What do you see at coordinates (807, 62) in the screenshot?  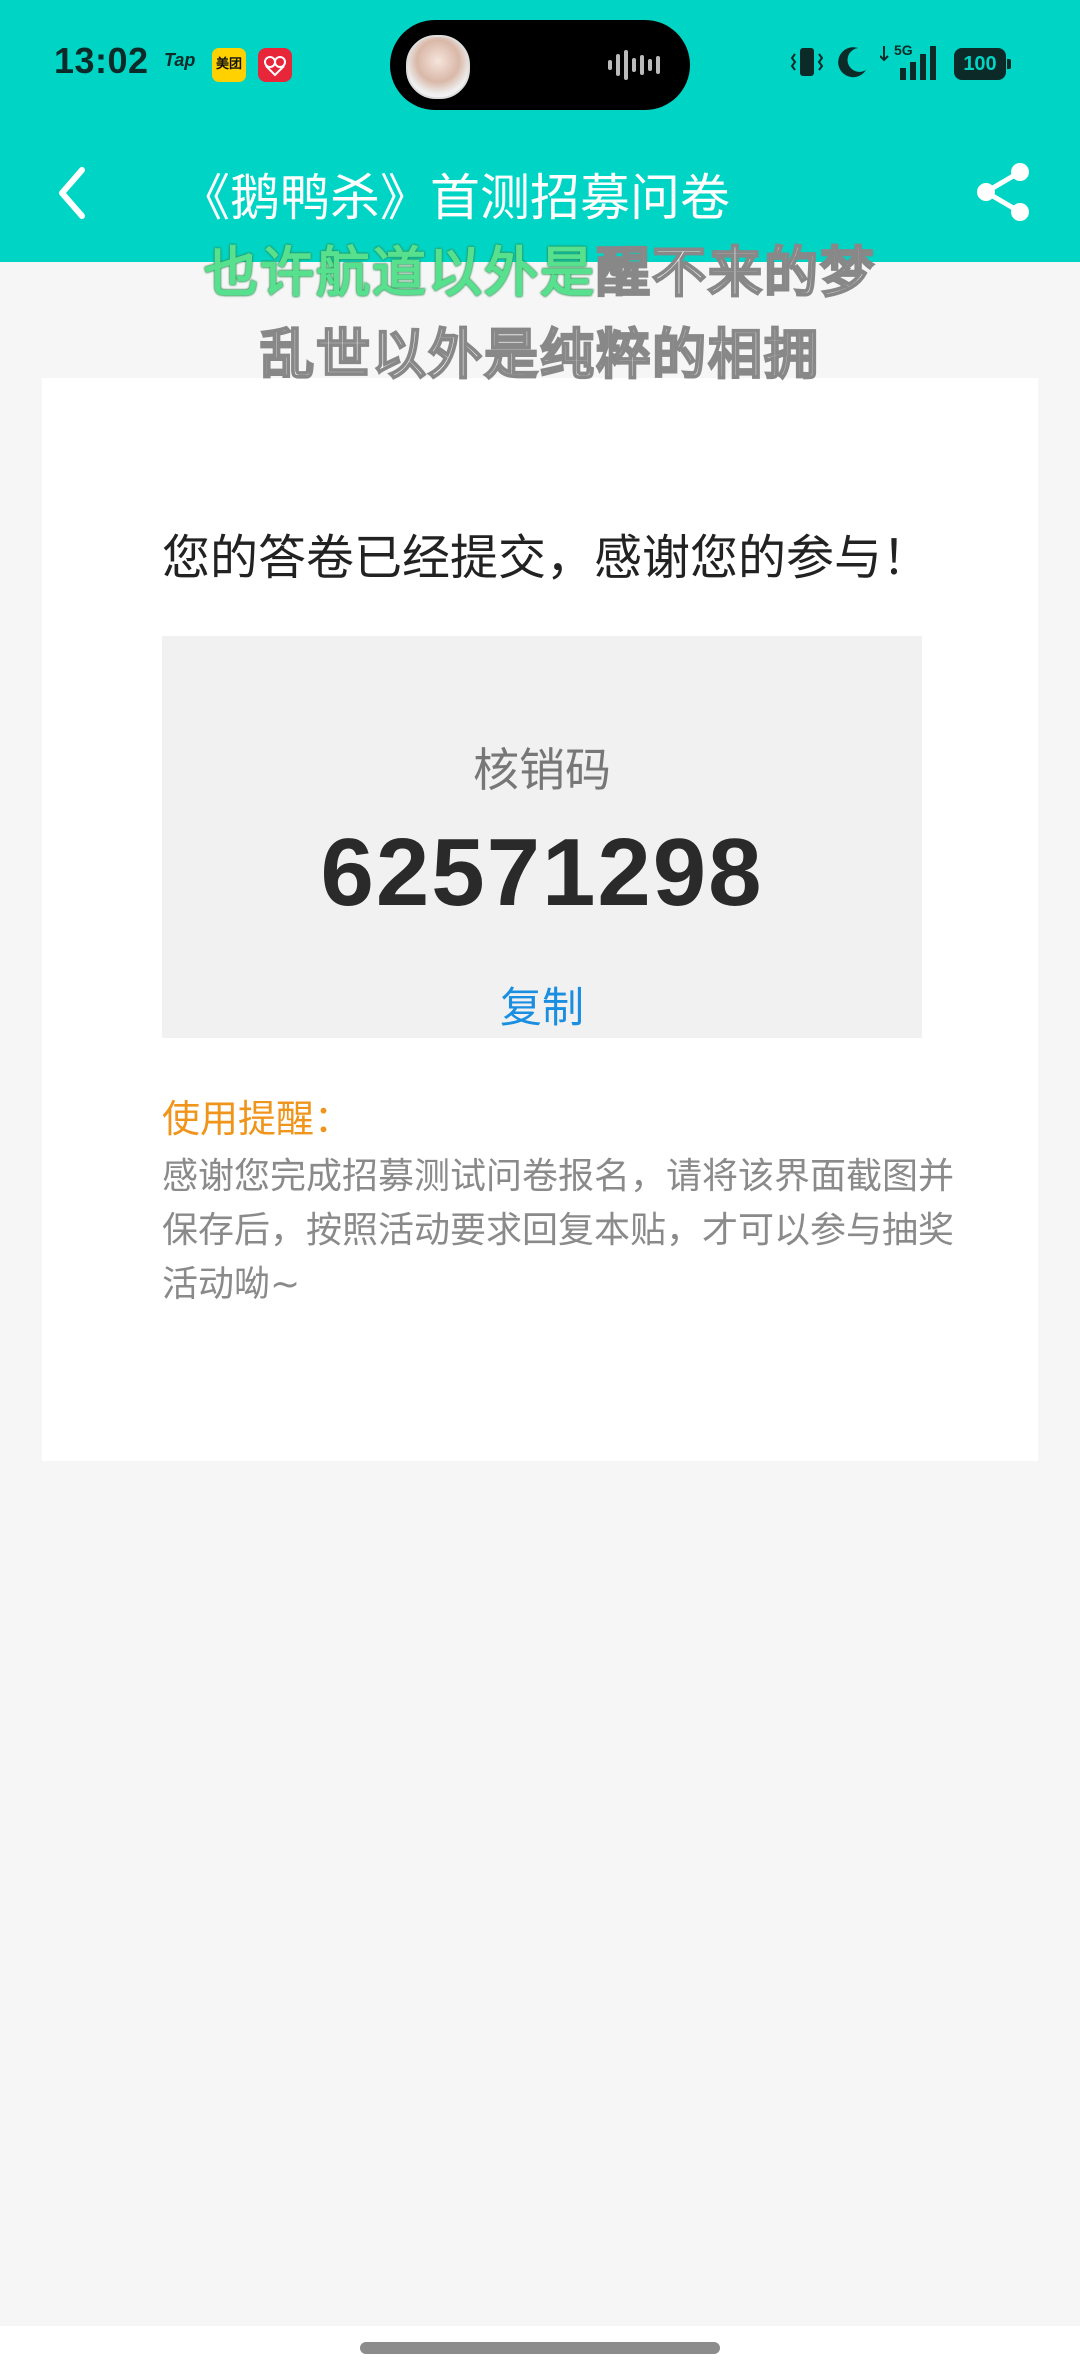 I see `vibrate-icon` at bounding box center [807, 62].